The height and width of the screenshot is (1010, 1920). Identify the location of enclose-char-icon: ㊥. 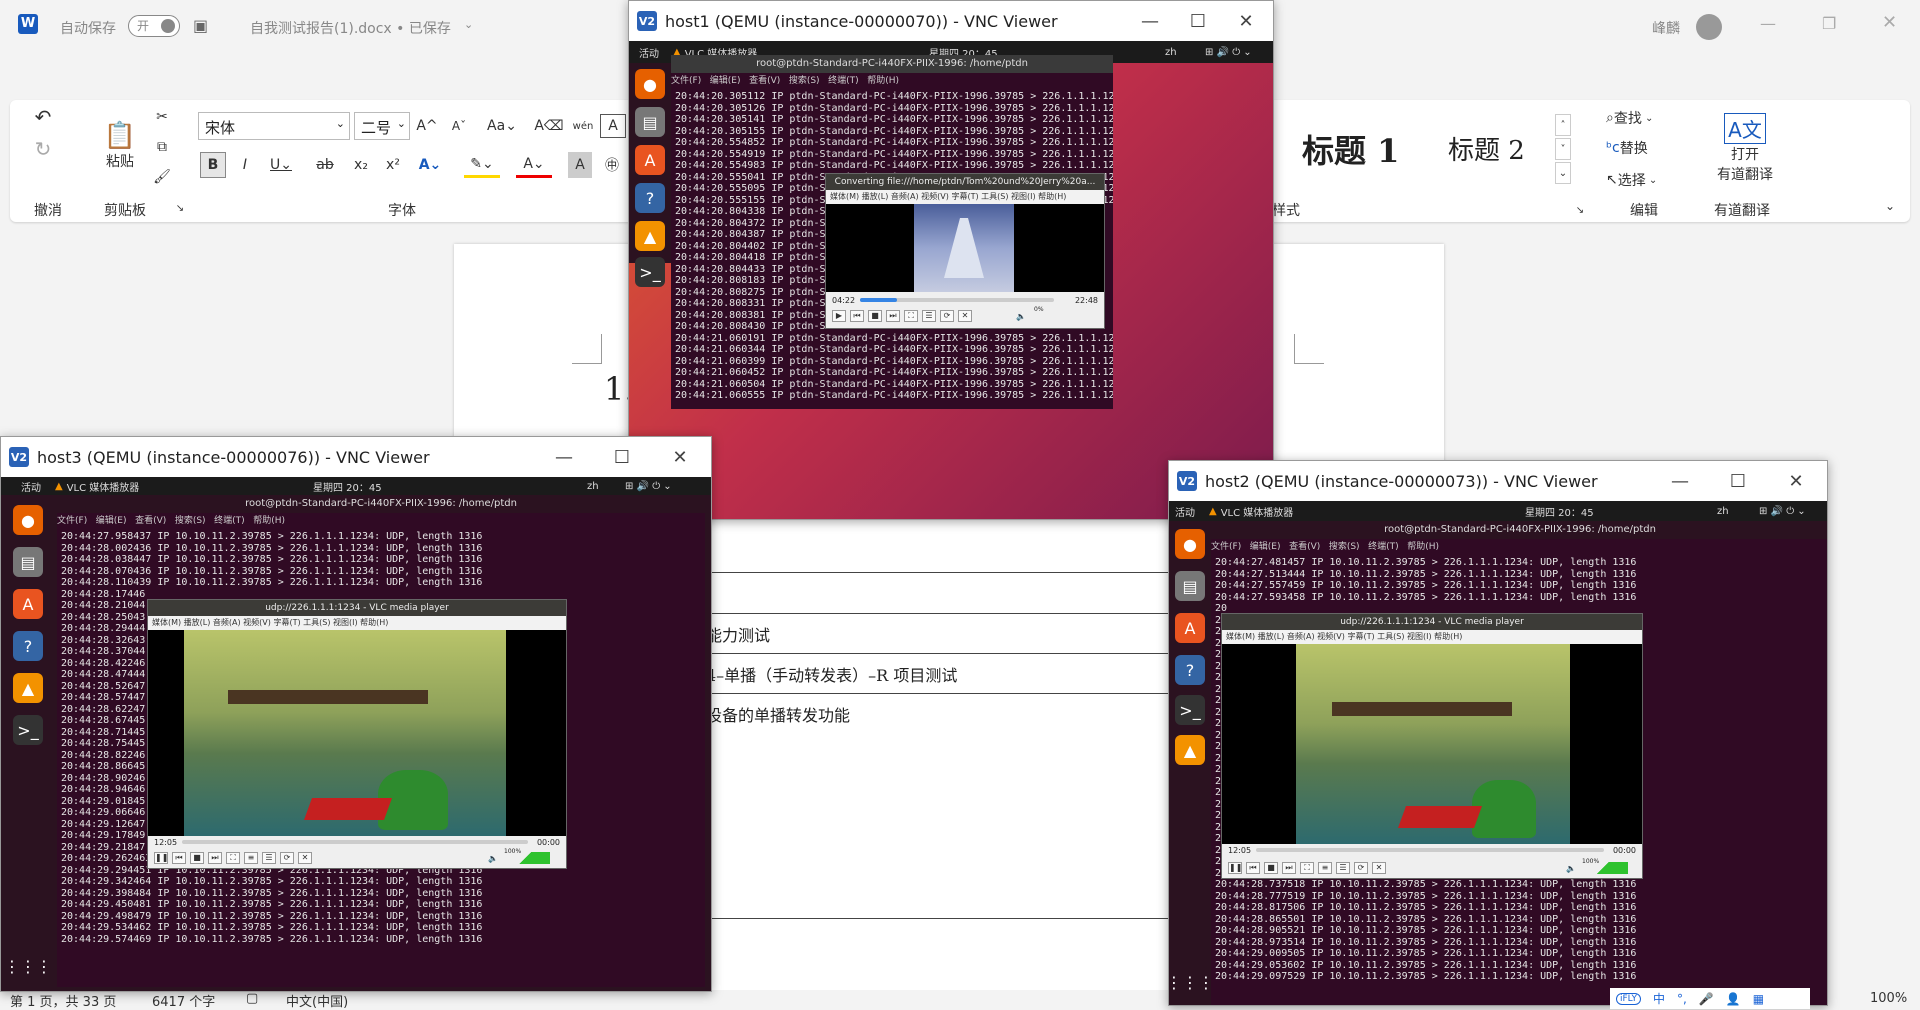
(612, 165).